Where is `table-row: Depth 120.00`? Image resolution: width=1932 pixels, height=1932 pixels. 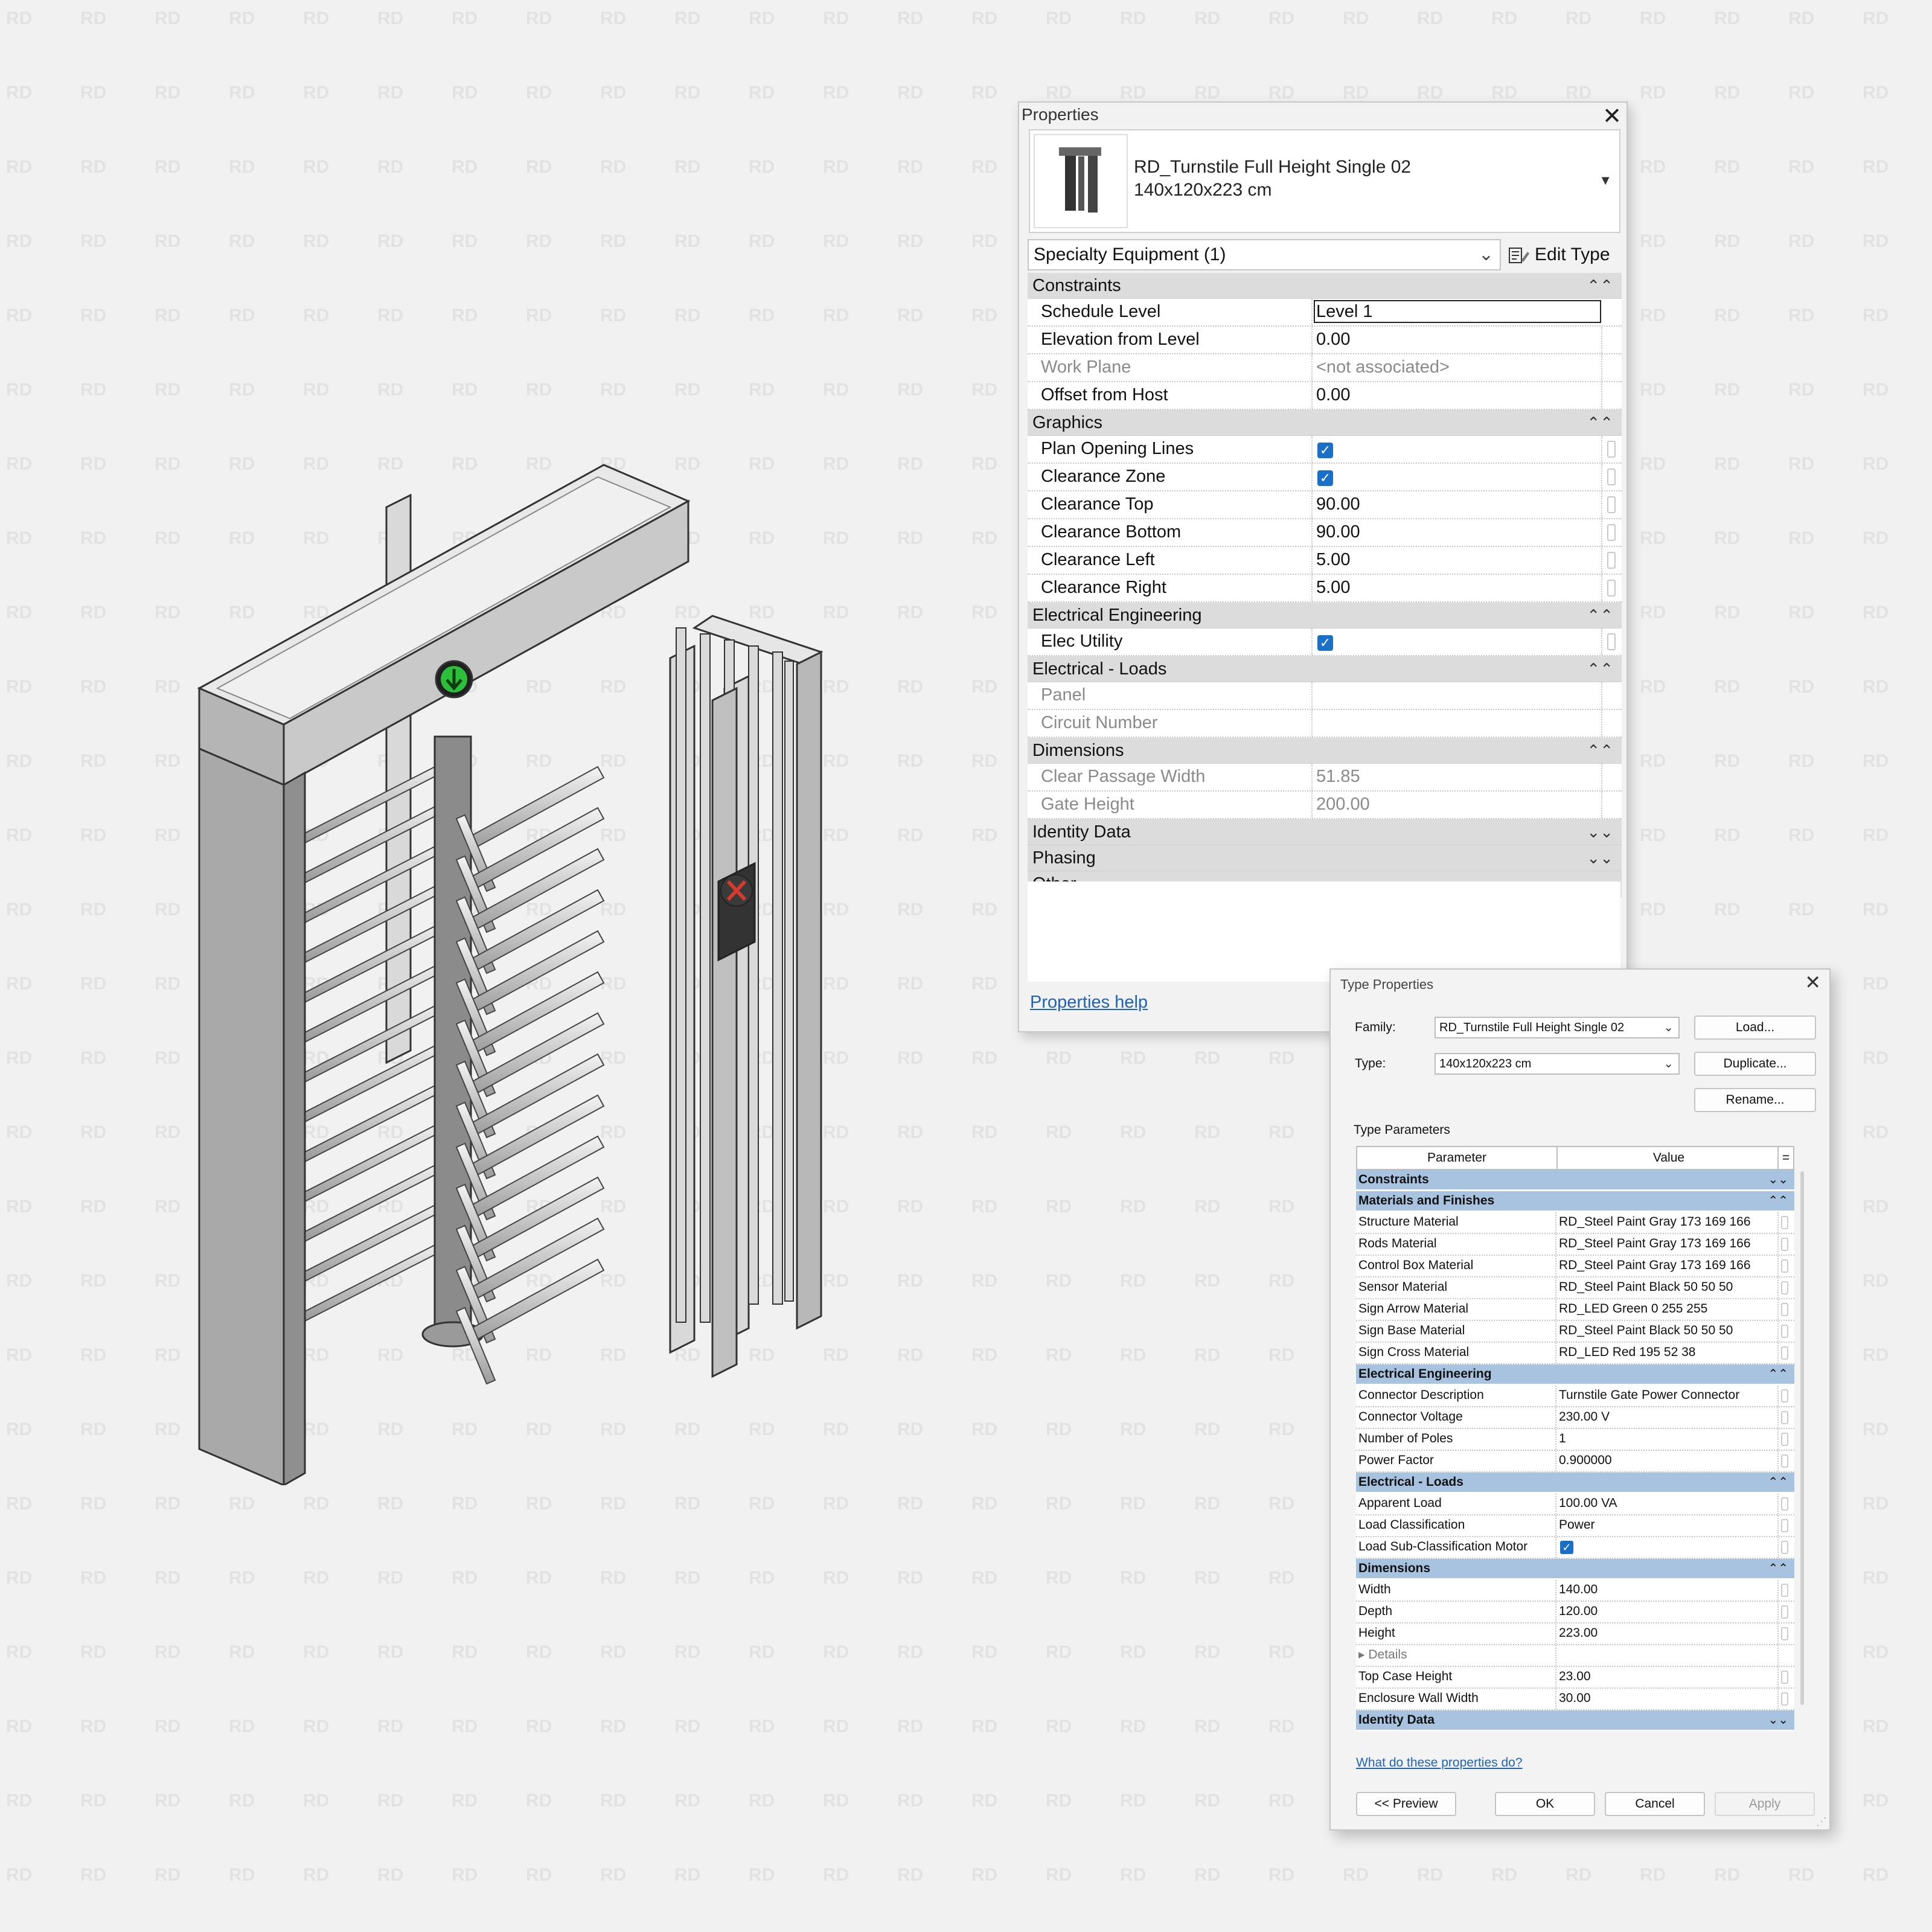
table-row: Depth 120.00 is located at coordinates (1575, 1612).